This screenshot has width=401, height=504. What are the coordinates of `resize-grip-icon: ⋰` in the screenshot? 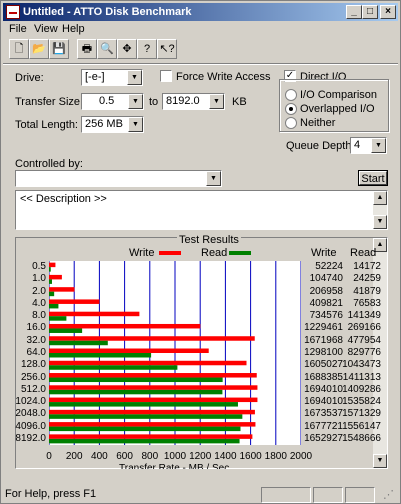 It's located at (388, 494).